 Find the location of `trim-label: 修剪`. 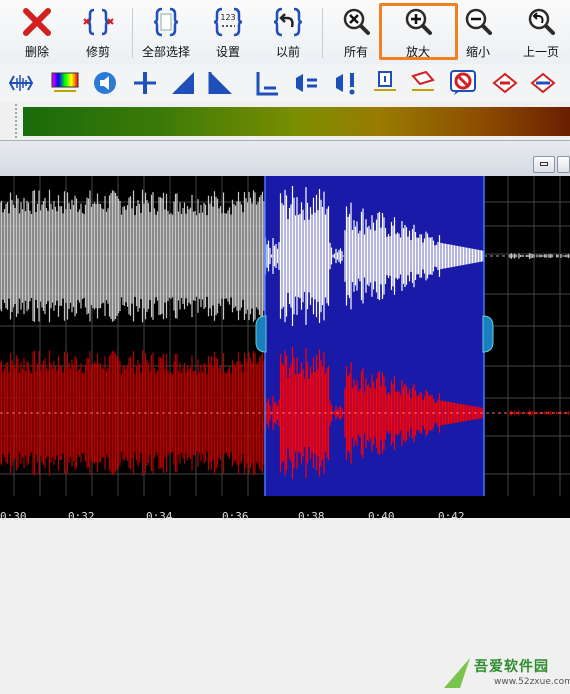

trim-label: 修剪 is located at coordinates (97, 52).